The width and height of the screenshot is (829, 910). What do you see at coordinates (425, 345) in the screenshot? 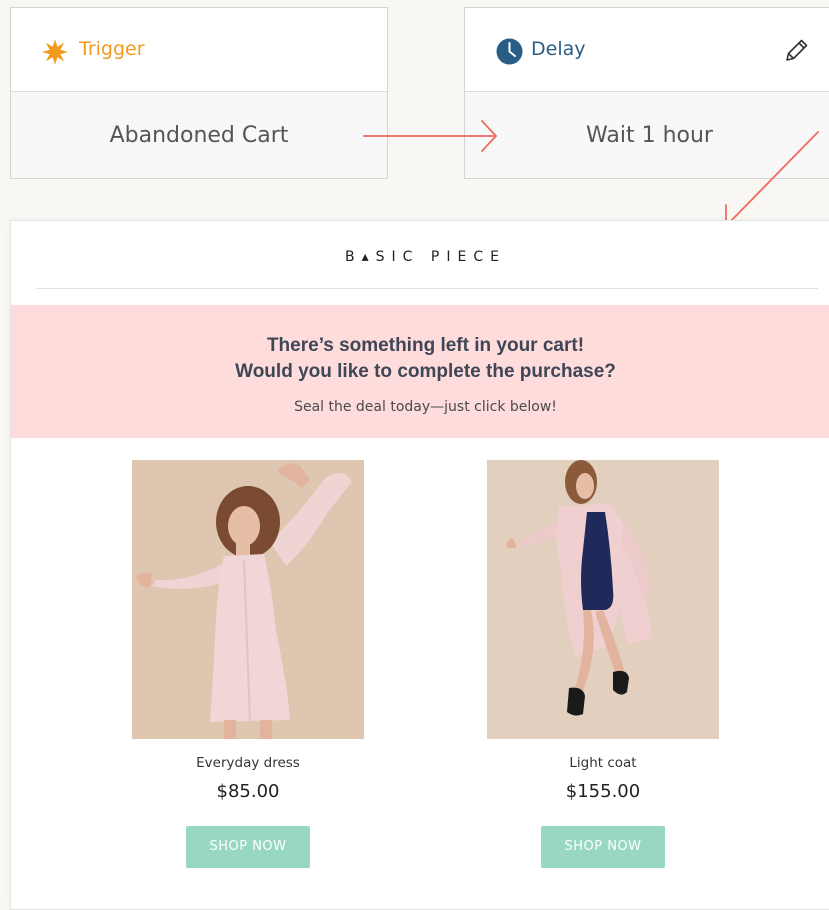
I see `banner-headline-line1: There’s something left in your cart!` at bounding box center [425, 345].